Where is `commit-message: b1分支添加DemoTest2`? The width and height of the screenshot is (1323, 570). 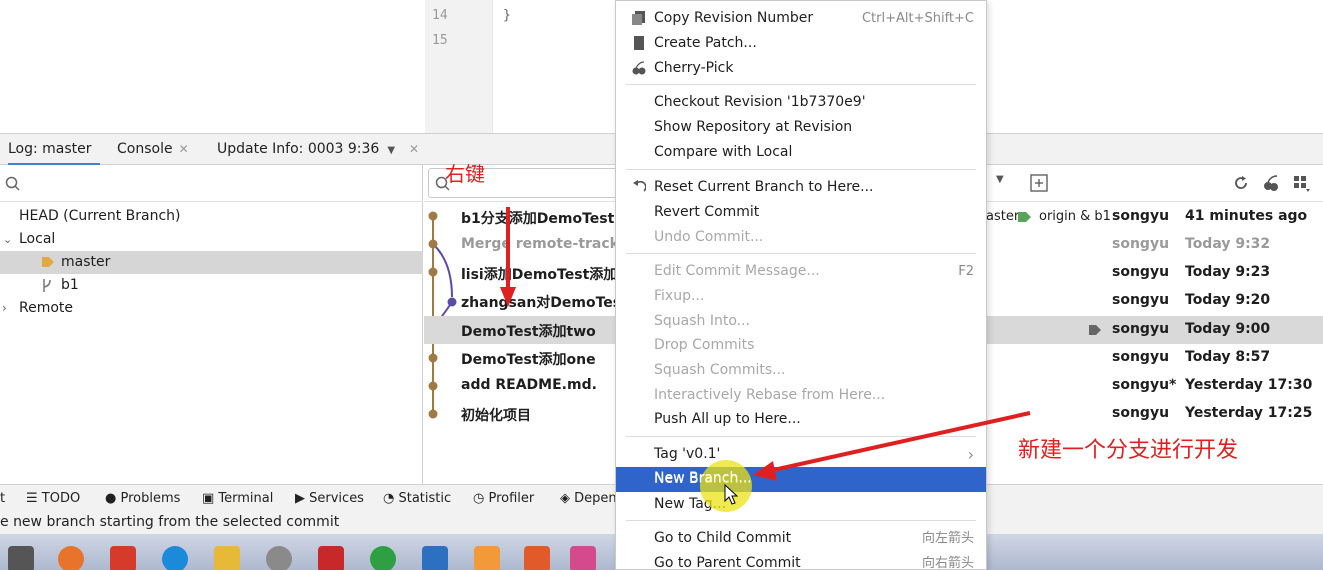 commit-message: b1分支添加DemoTest2 is located at coordinates (543, 219).